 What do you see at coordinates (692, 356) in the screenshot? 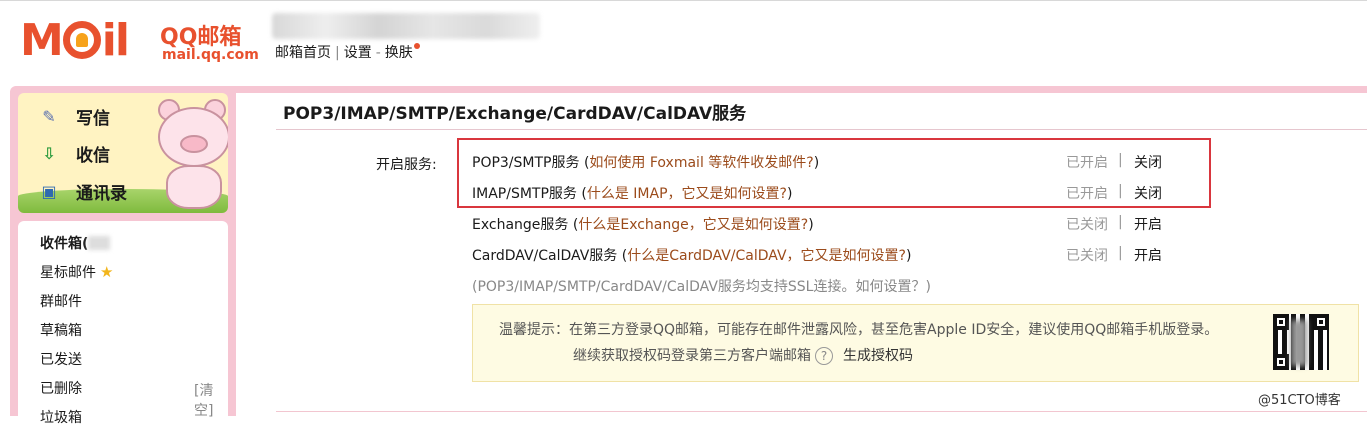
I see `tip-auth-code-text: 继续获取授权码登录第三方客户端邮箱` at bounding box center [692, 356].